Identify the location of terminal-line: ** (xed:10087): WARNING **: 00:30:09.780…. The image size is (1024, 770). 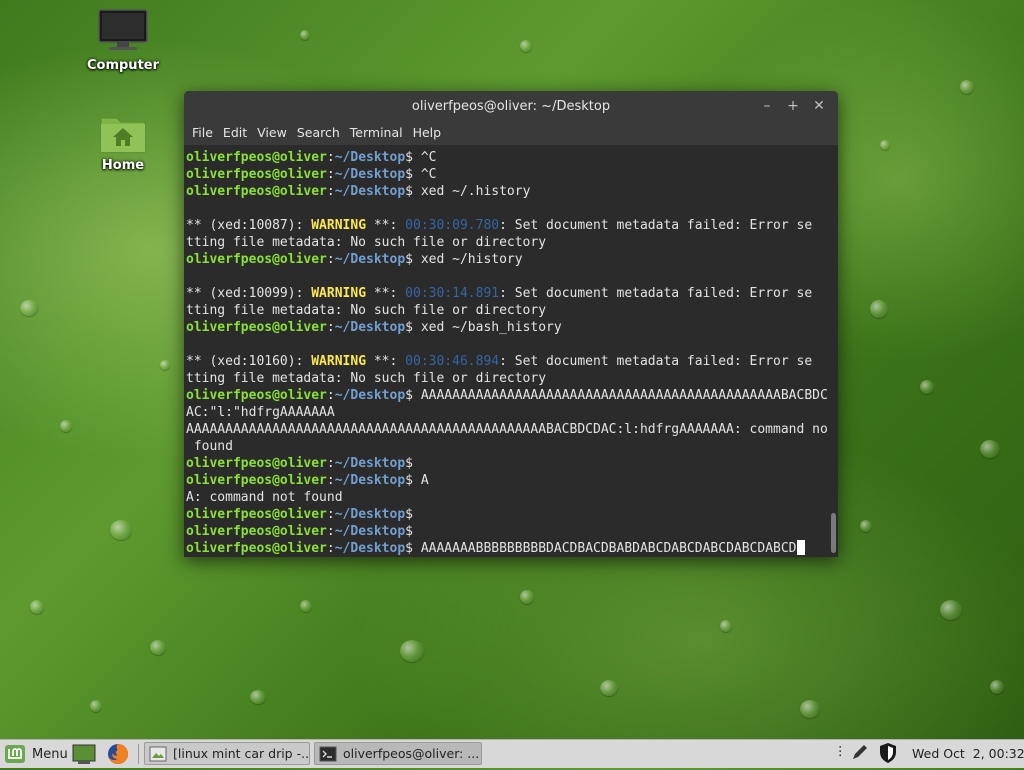
(507, 225).